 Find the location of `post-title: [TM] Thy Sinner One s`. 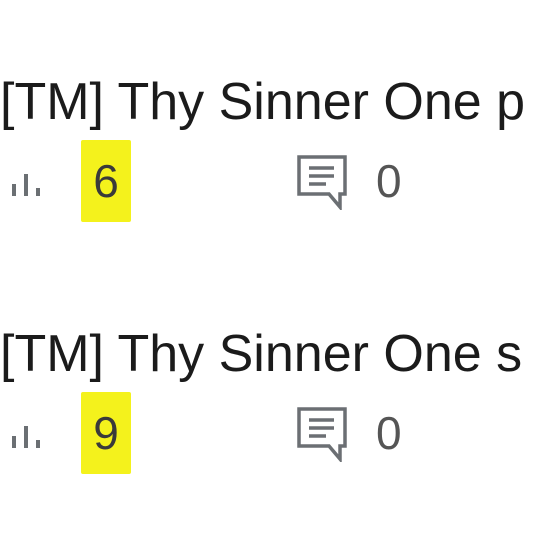

post-title: [TM] Thy Sinner One s is located at coordinates (280, 354).